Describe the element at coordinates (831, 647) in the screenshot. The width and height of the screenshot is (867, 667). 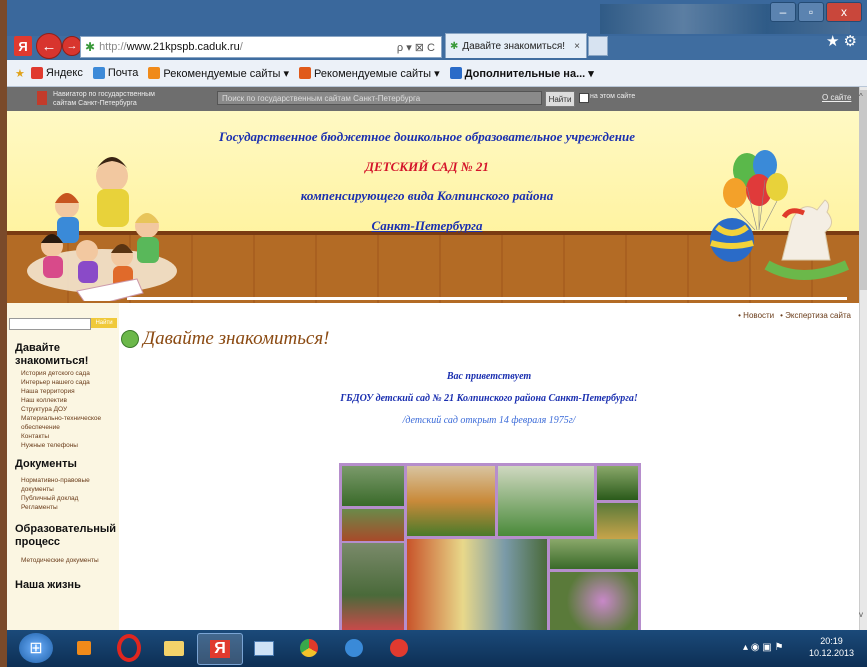
I see `system-clock: 20:19 10.12.2013` at that location.